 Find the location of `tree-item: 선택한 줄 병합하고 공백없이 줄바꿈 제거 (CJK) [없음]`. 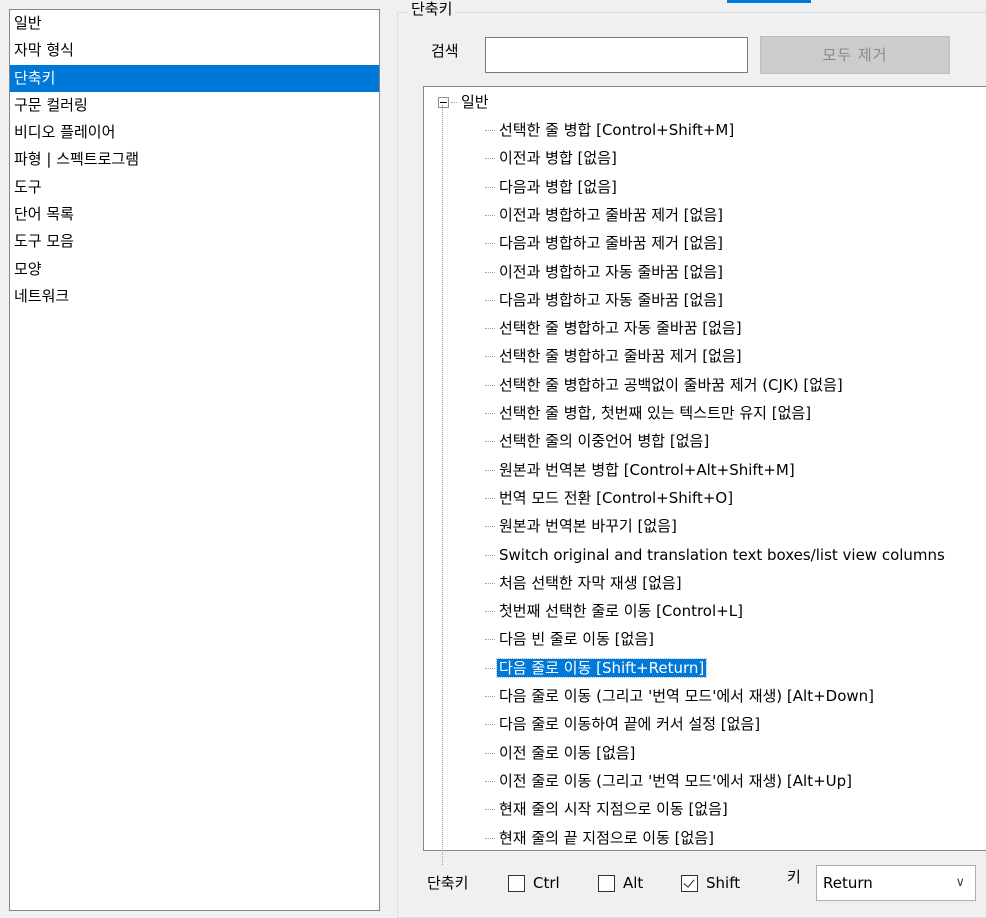

tree-item: 선택한 줄 병합하고 공백없이 줄바꿈 제거 (CJK) [없음] is located at coordinates (665, 385).